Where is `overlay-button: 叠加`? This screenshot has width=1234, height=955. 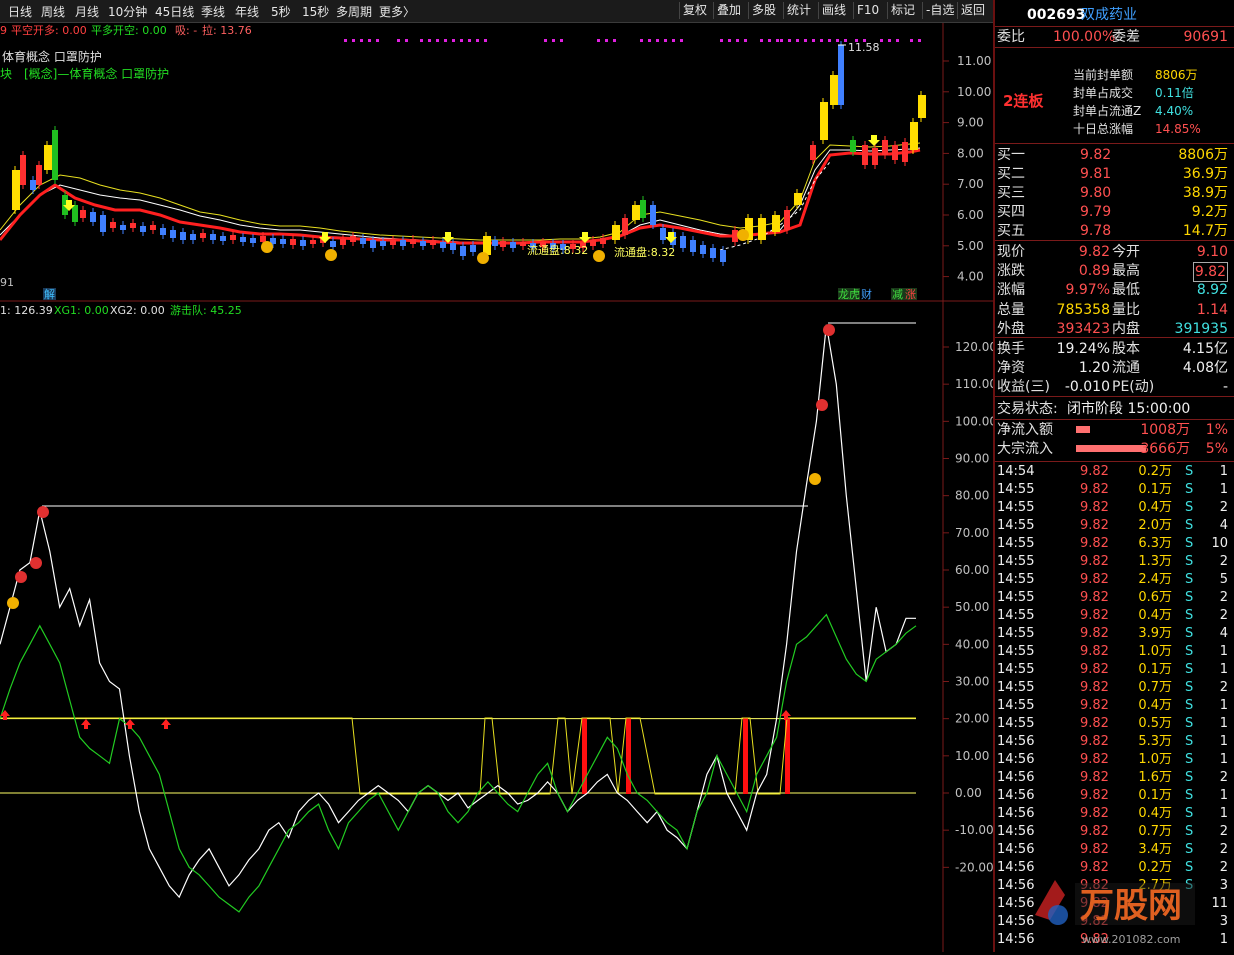 overlay-button: 叠加 is located at coordinates (728, 10).